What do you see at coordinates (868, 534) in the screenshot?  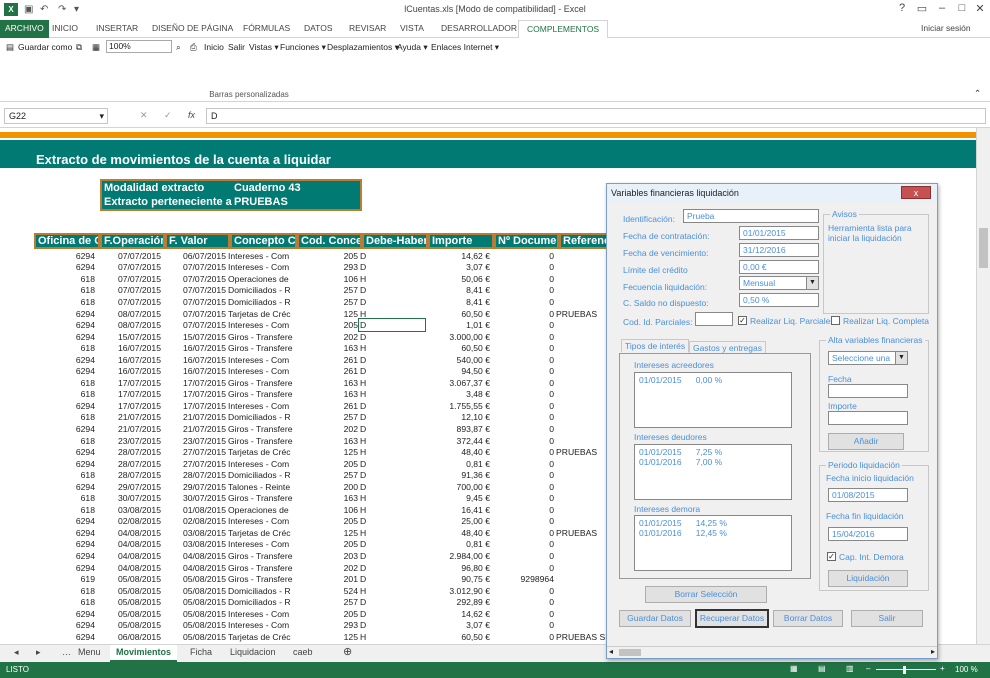 I see `fecha-fin-field: 15/04/2016` at bounding box center [868, 534].